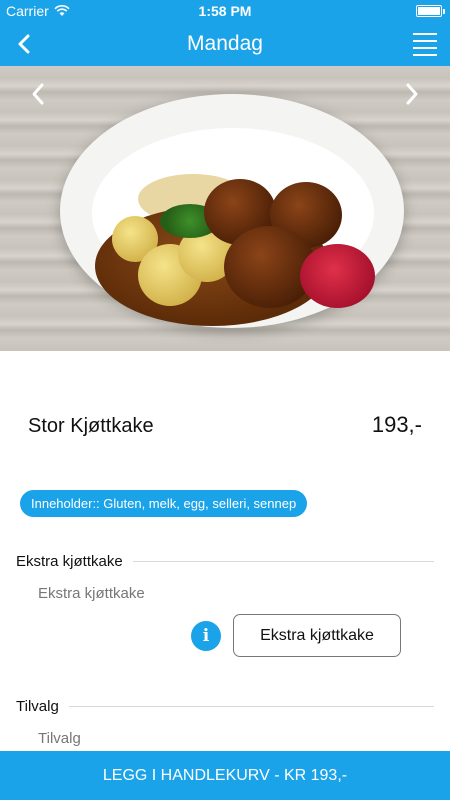 This screenshot has width=450, height=800. I want to click on next-image-button, so click(412, 94).